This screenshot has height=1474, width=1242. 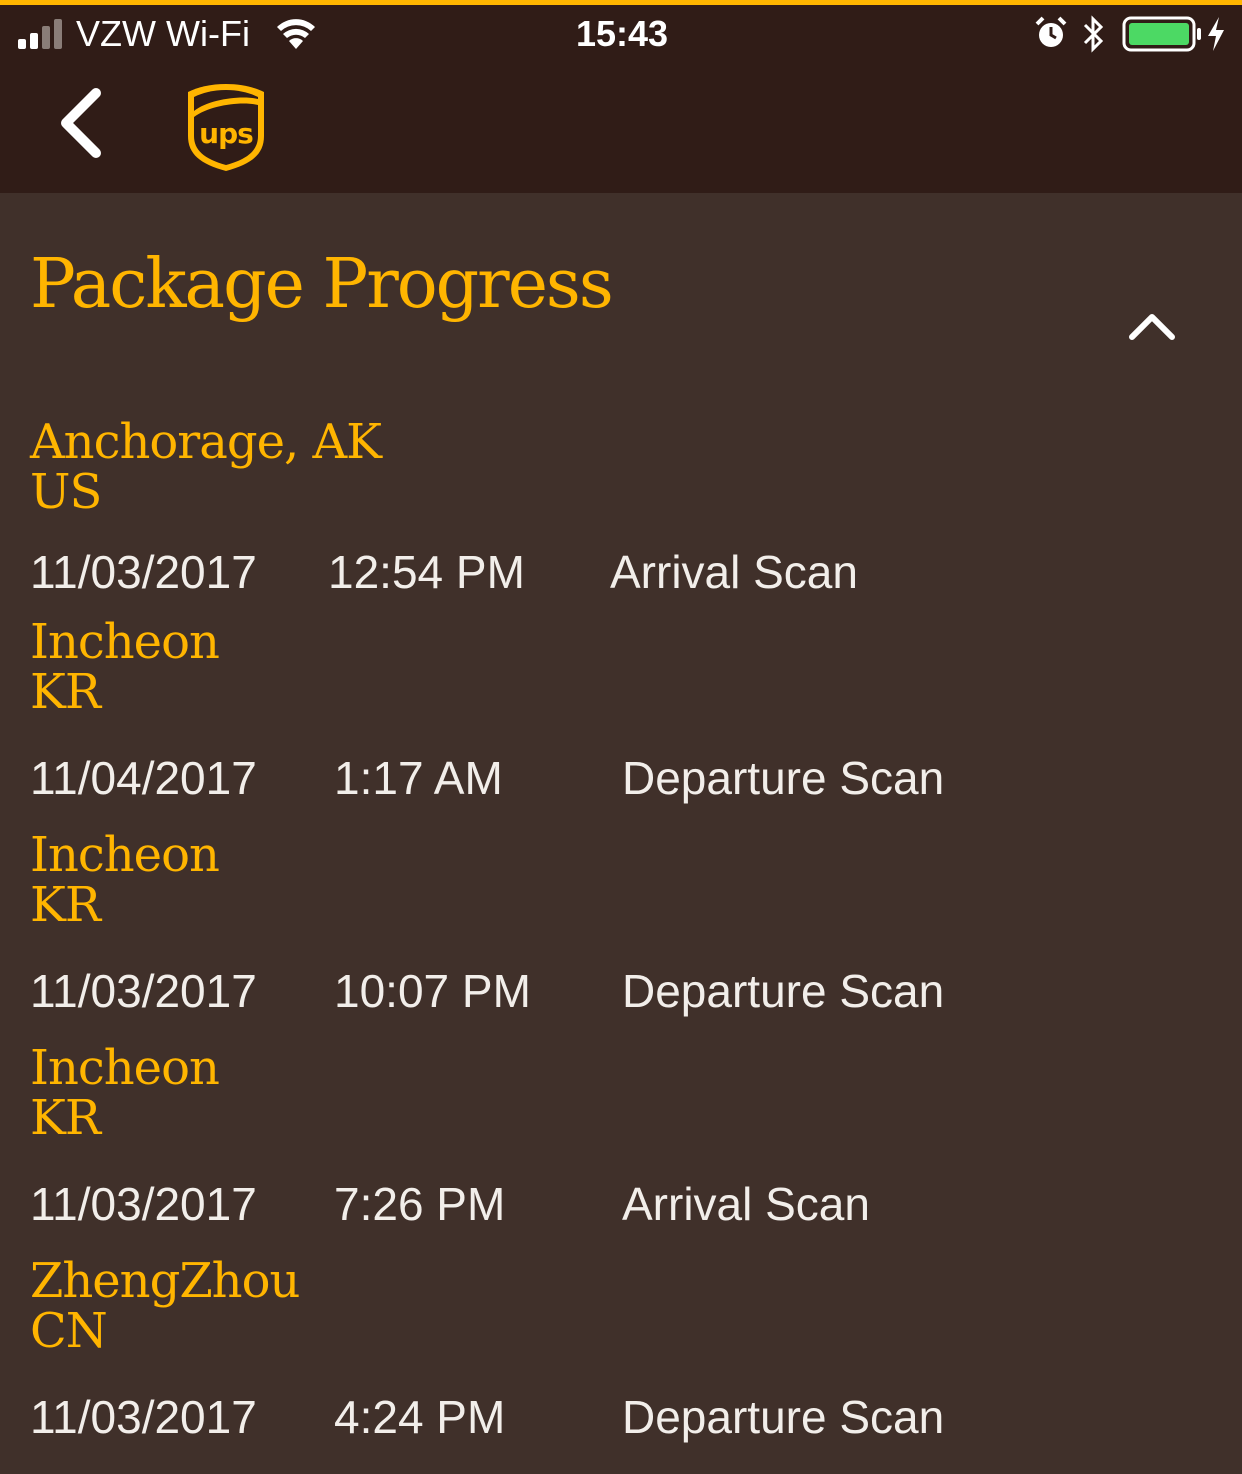 I want to click on chevron-up-icon, so click(x=1152, y=327).